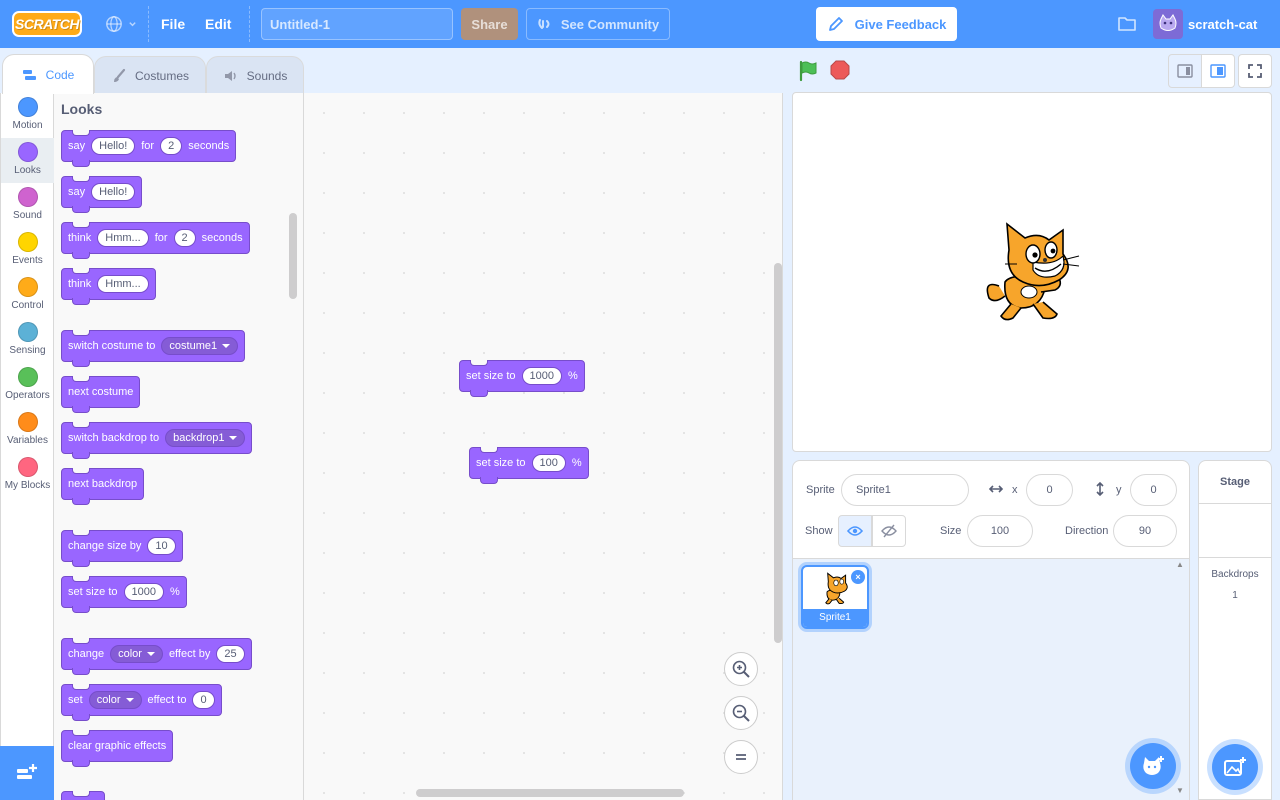 This screenshot has width=1280, height=800. What do you see at coordinates (27, 125) in the screenshot?
I see `category-label: Motion` at bounding box center [27, 125].